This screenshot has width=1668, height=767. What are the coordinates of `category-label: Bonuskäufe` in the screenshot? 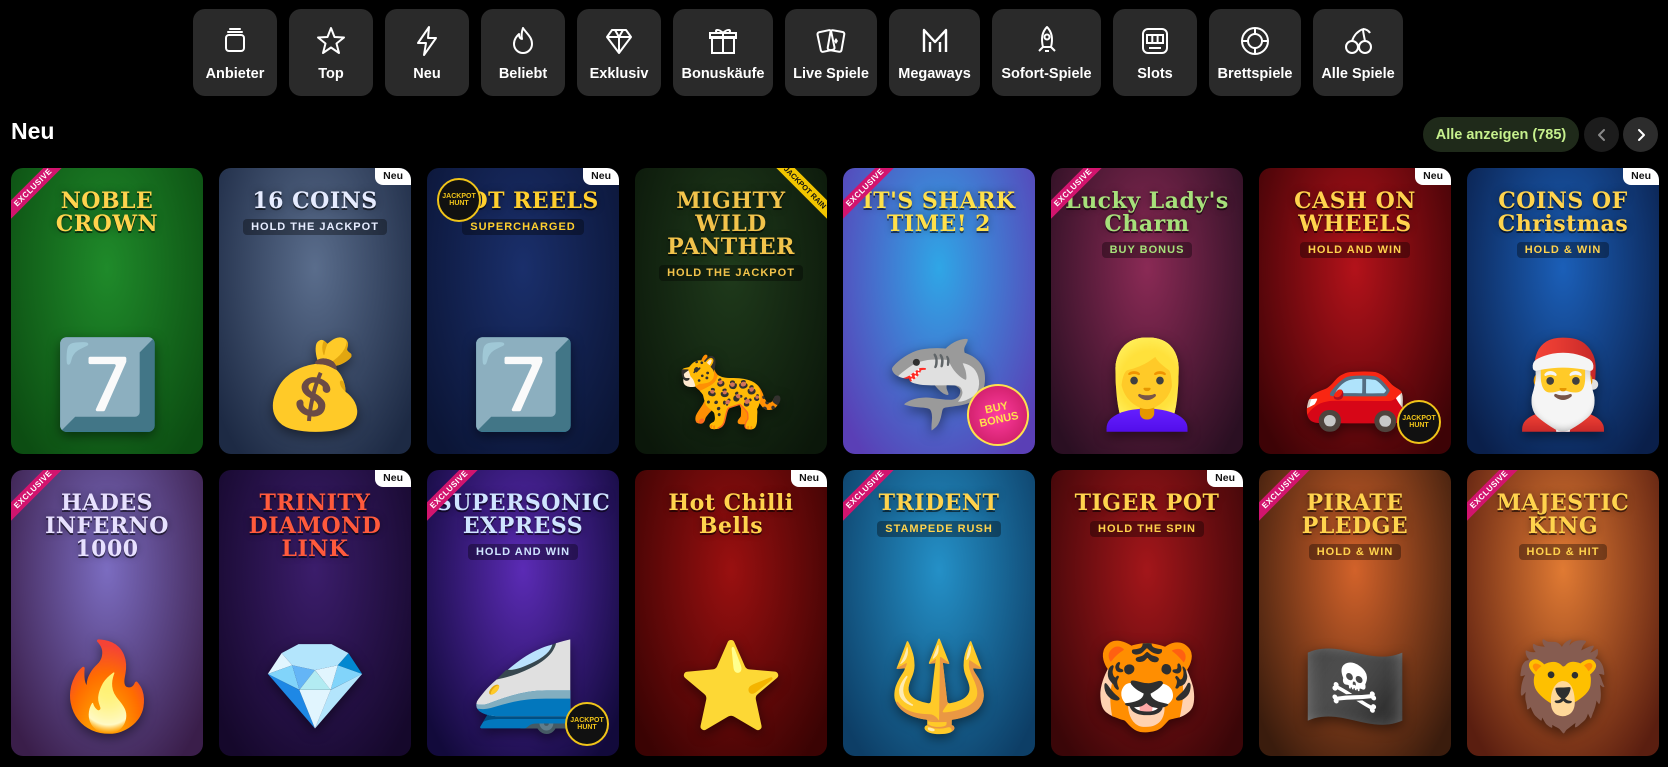 It's located at (723, 73).